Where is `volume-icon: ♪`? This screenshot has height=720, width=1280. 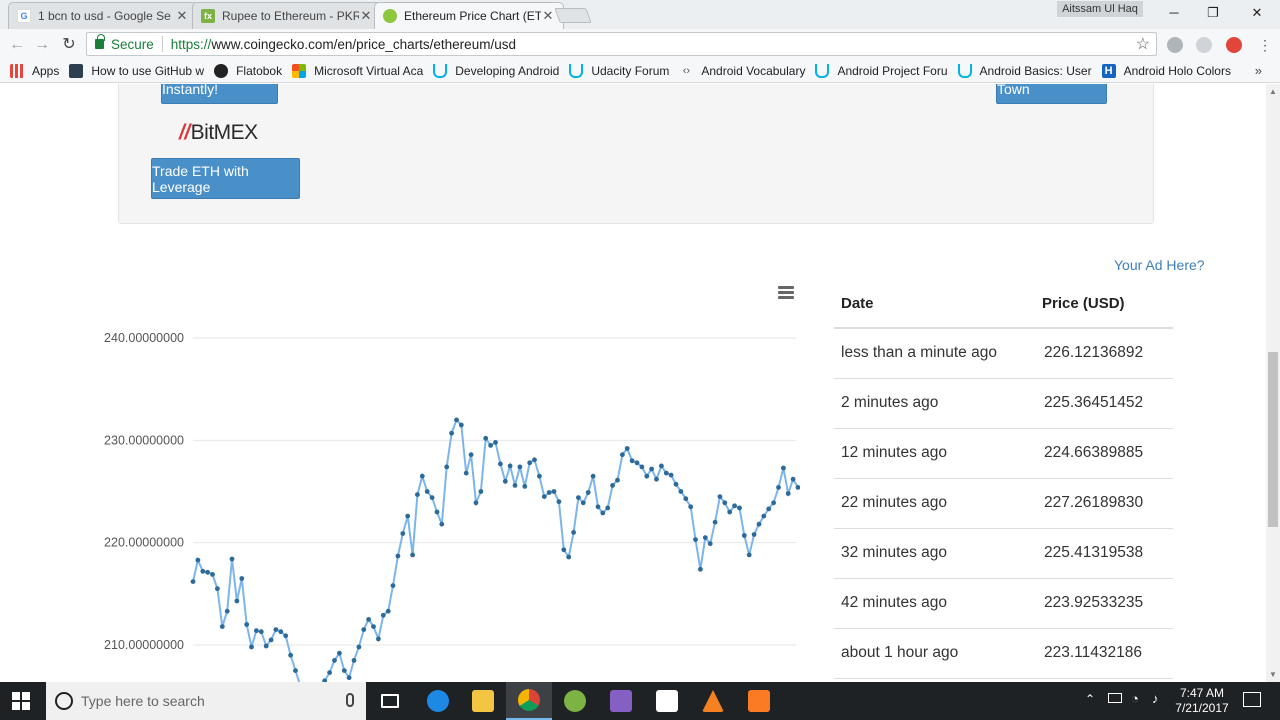 volume-icon: ♪ is located at coordinates (1155, 698).